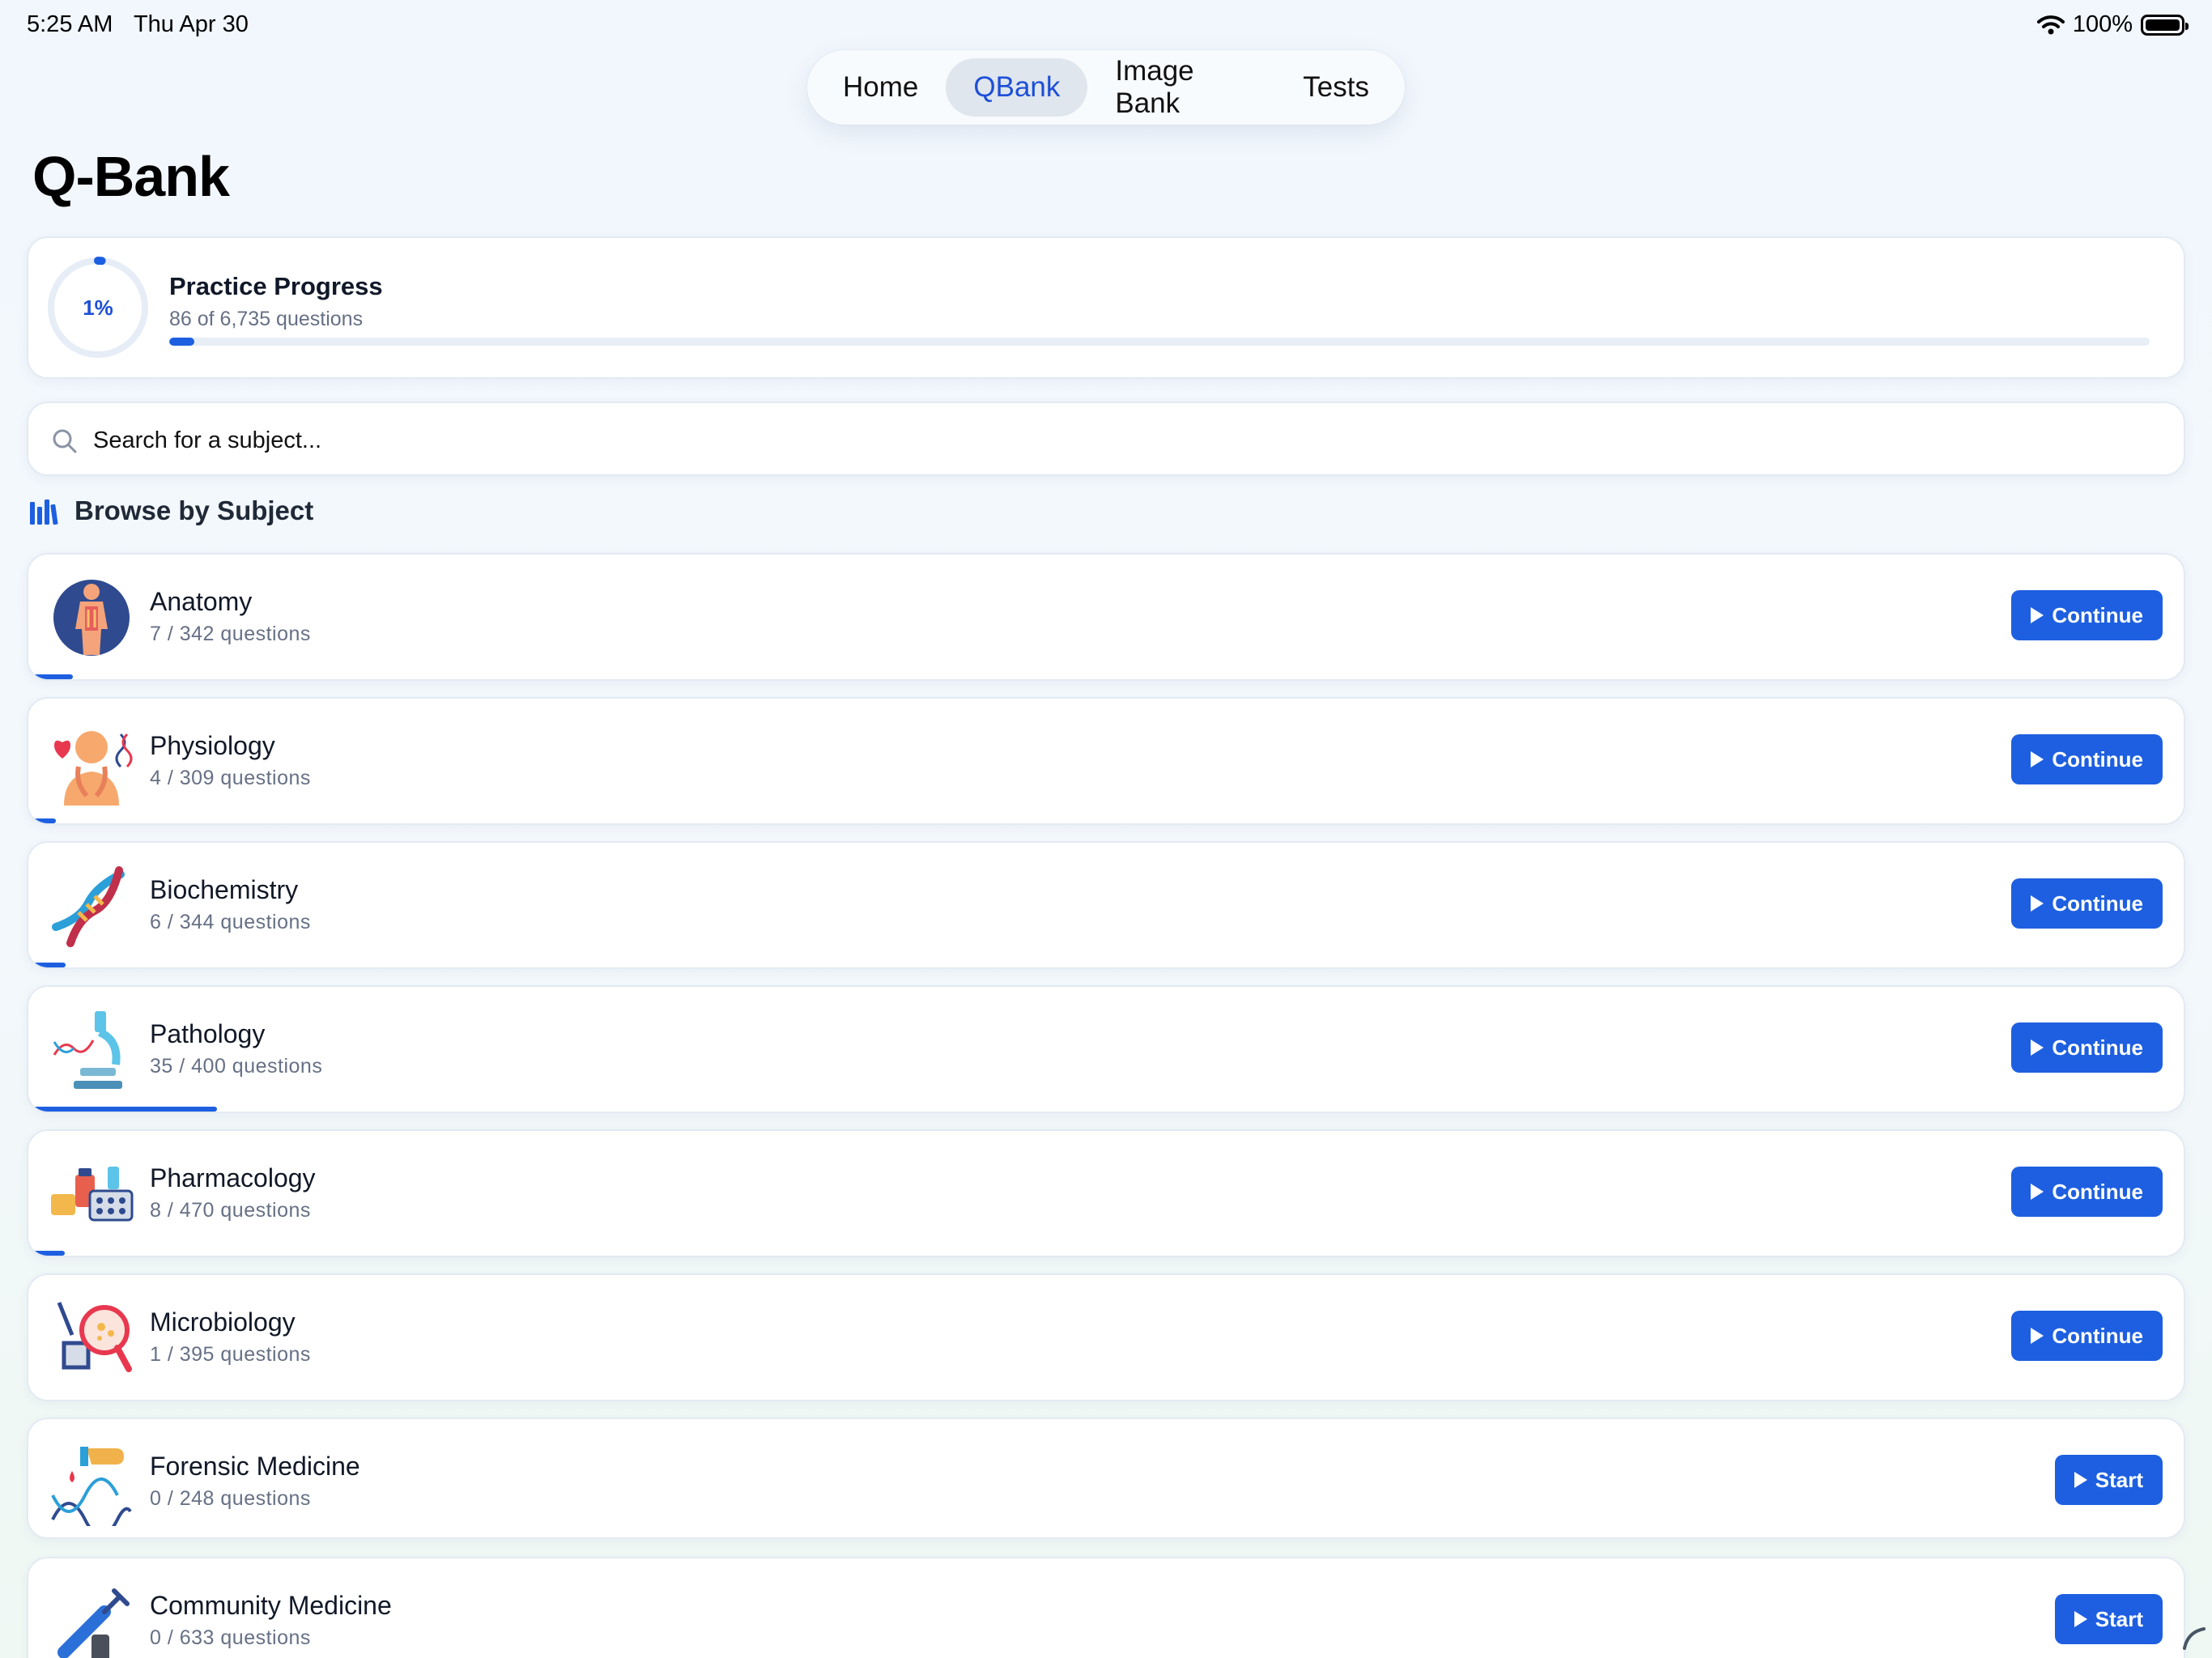 The width and height of the screenshot is (2212, 1658). Describe the element at coordinates (2165, 25) in the screenshot. I see `battery-icon` at that location.